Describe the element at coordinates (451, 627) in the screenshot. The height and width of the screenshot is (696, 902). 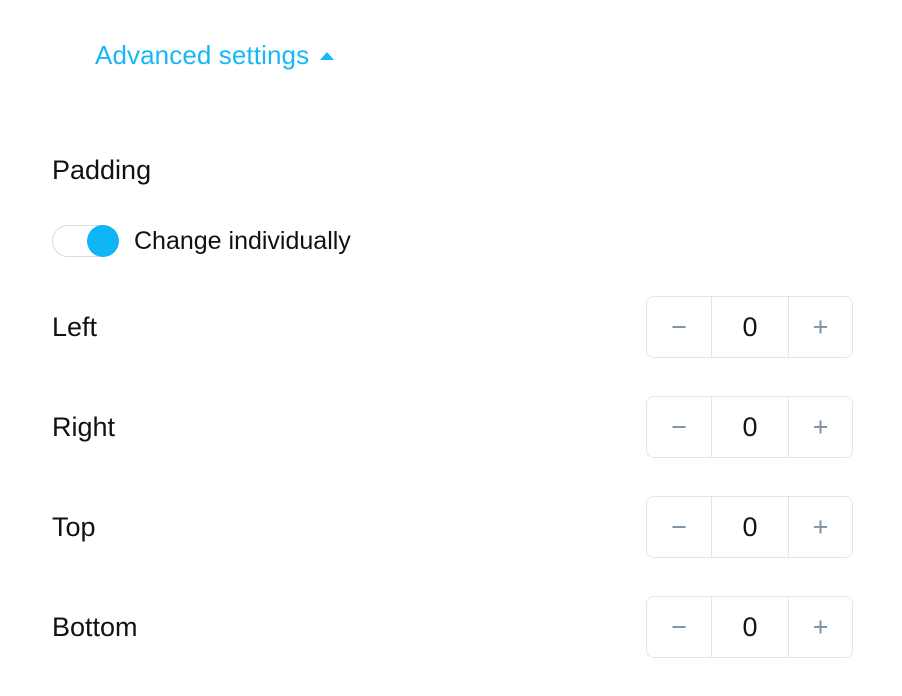
I see `padding-row-bottom: Bottom − 0 +` at that location.